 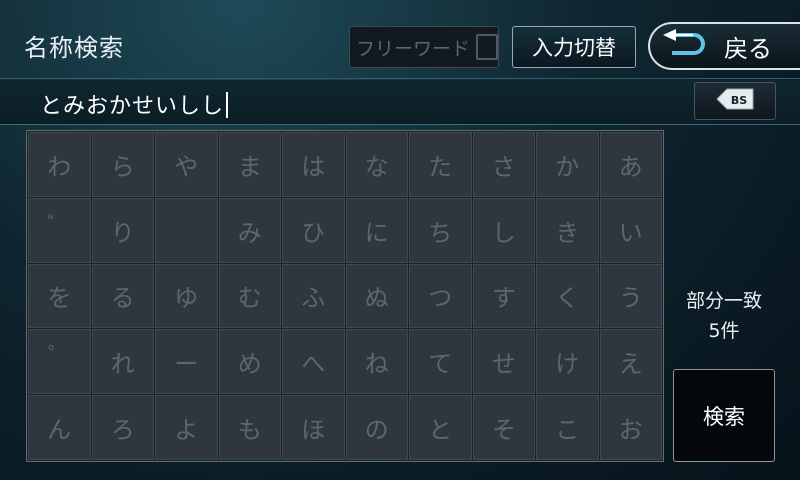 I want to click on search-input-row: とみおかせいしし, so click(x=400, y=102).